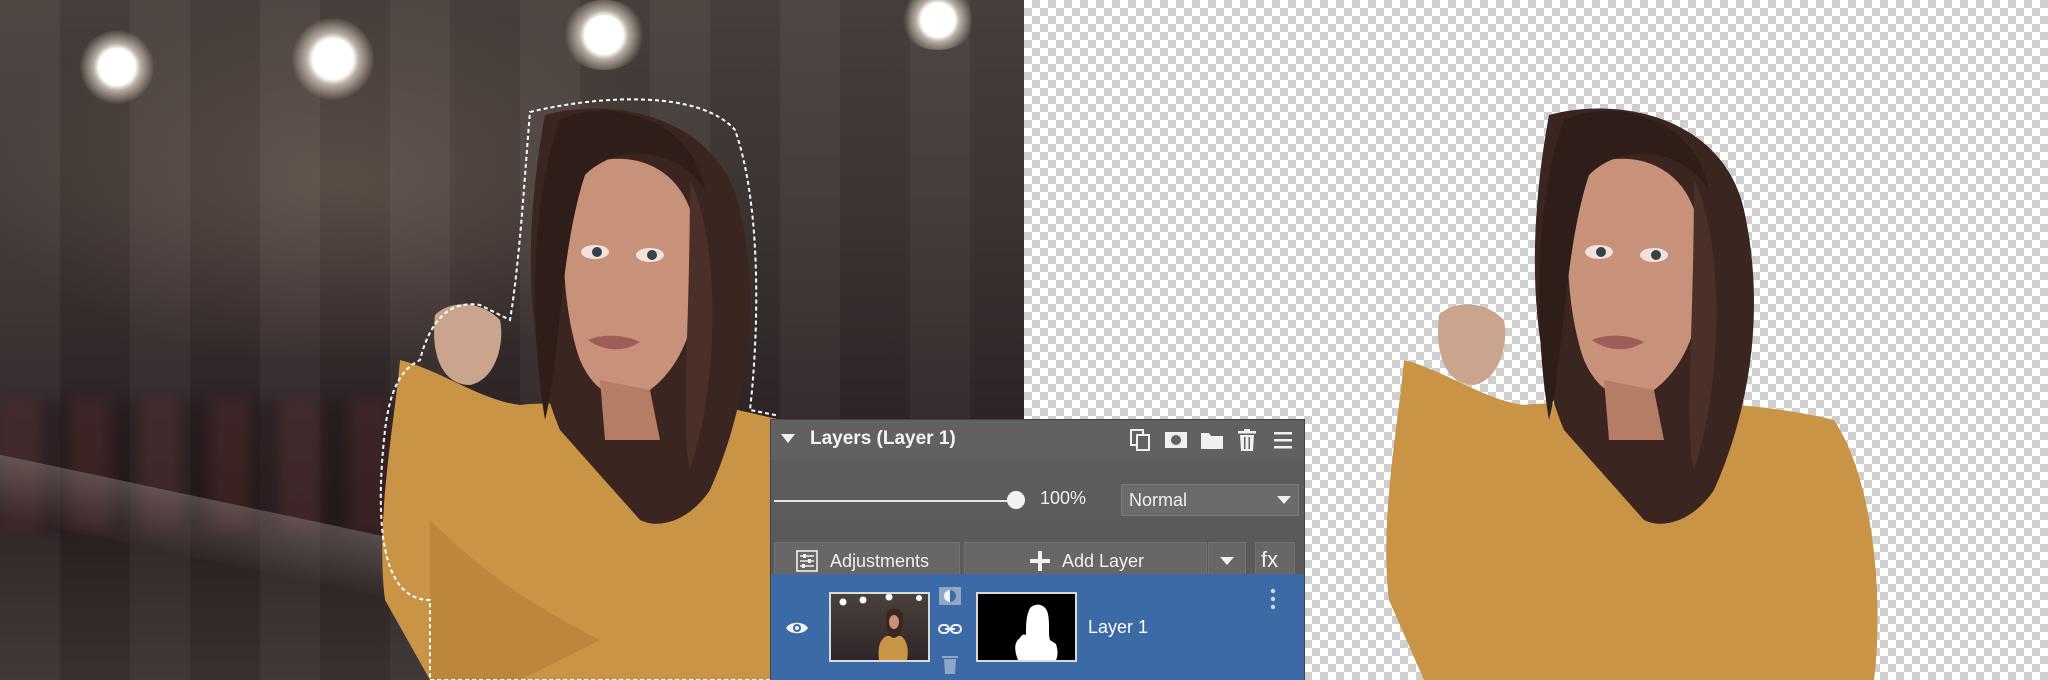  I want to click on layer-mode-icon, so click(950, 596).